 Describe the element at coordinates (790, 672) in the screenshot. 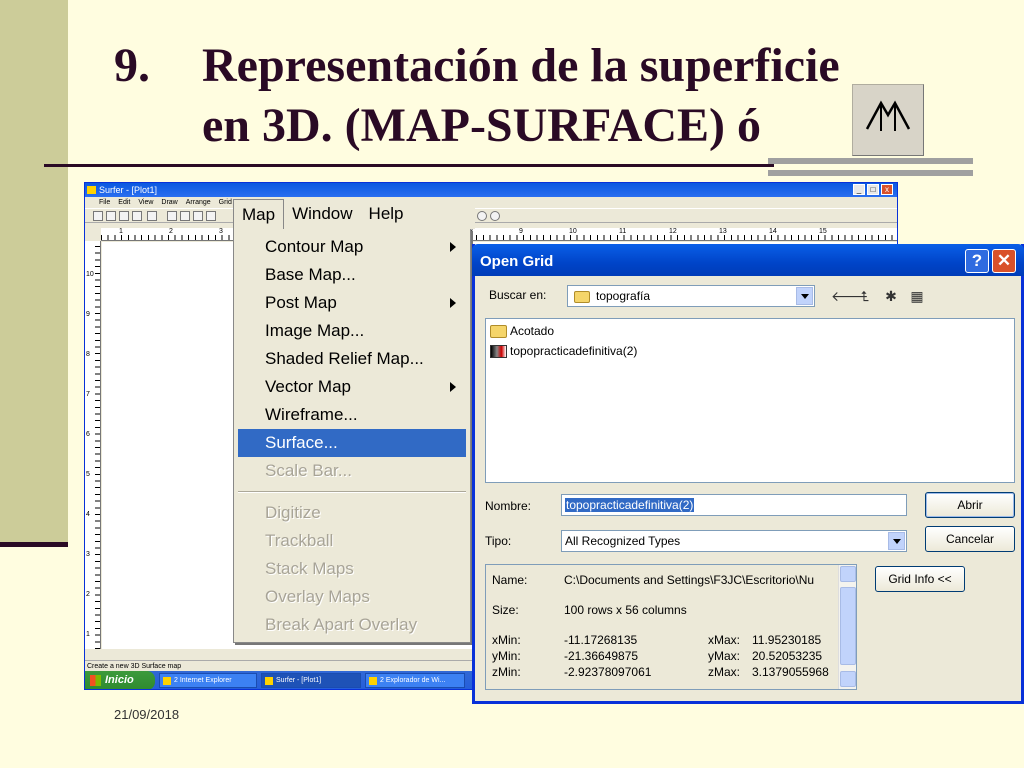

I see `info-zmax-value: 3.1379055968` at that location.